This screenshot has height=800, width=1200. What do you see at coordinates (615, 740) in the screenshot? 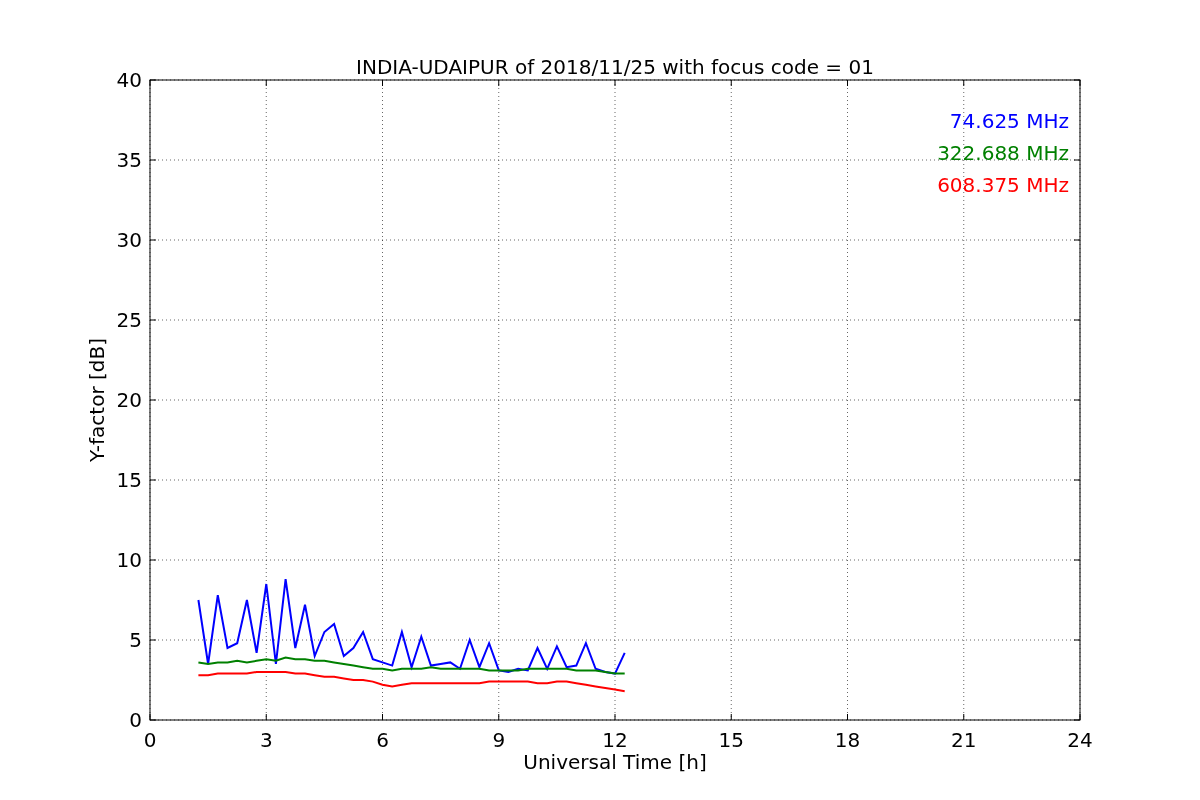
I see `tick-label: 12` at bounding box center [615, 740].